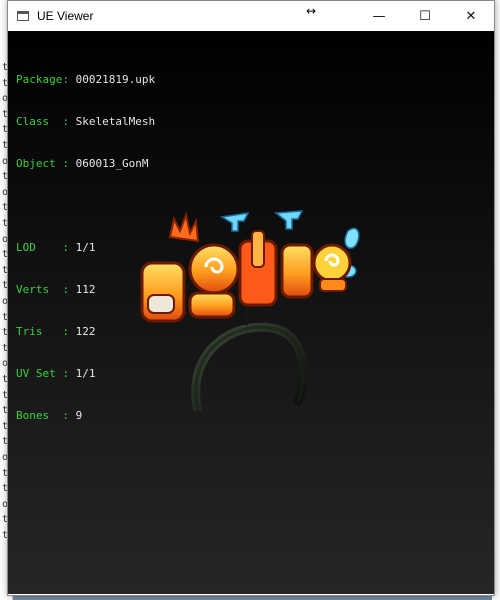 The image size is (500, 600). I want to click on info-package: Package: 00021819.upk, so click(86, 79).